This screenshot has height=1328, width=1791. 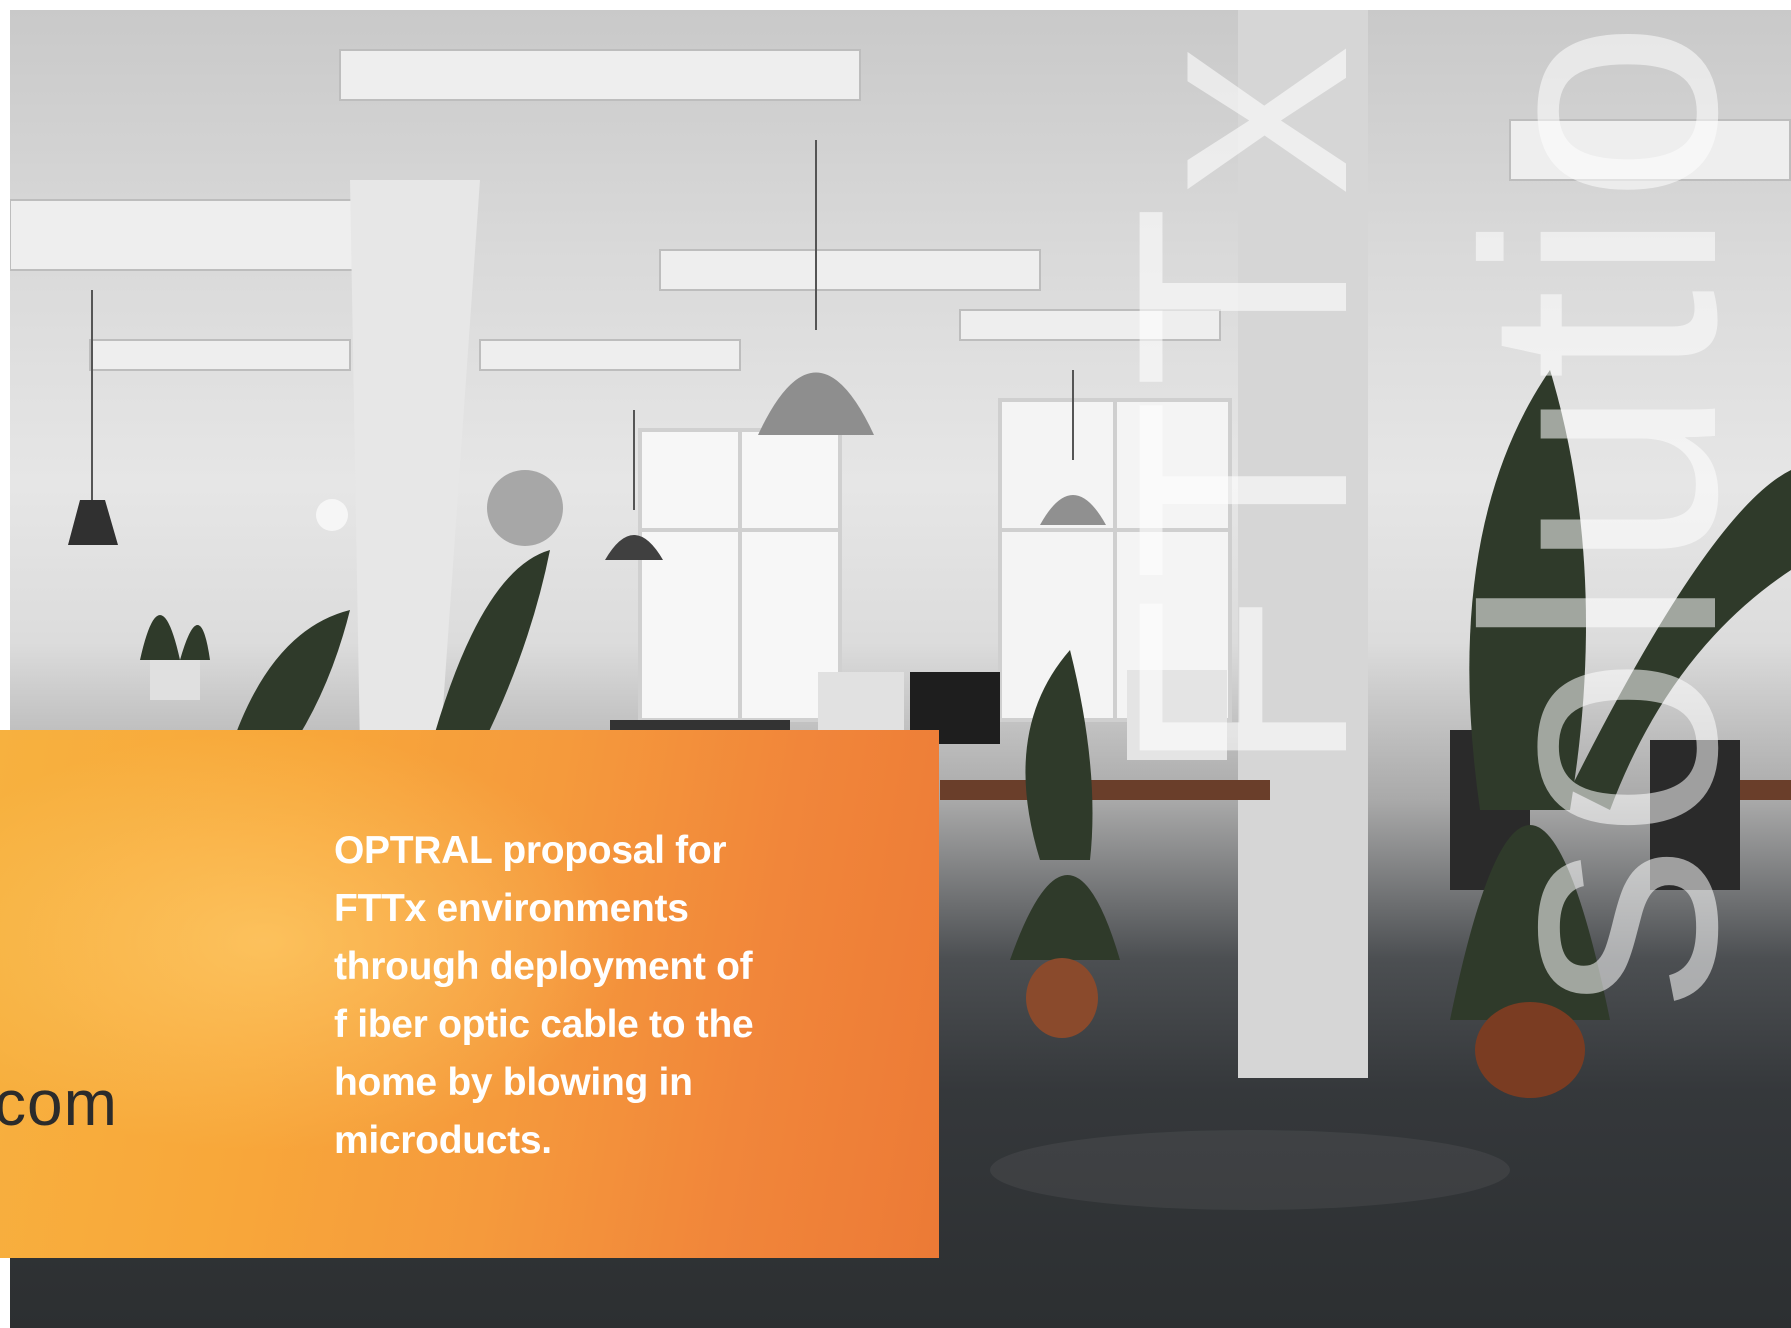 I want to click on website-fragment: com, so click(x=59, y=1103).